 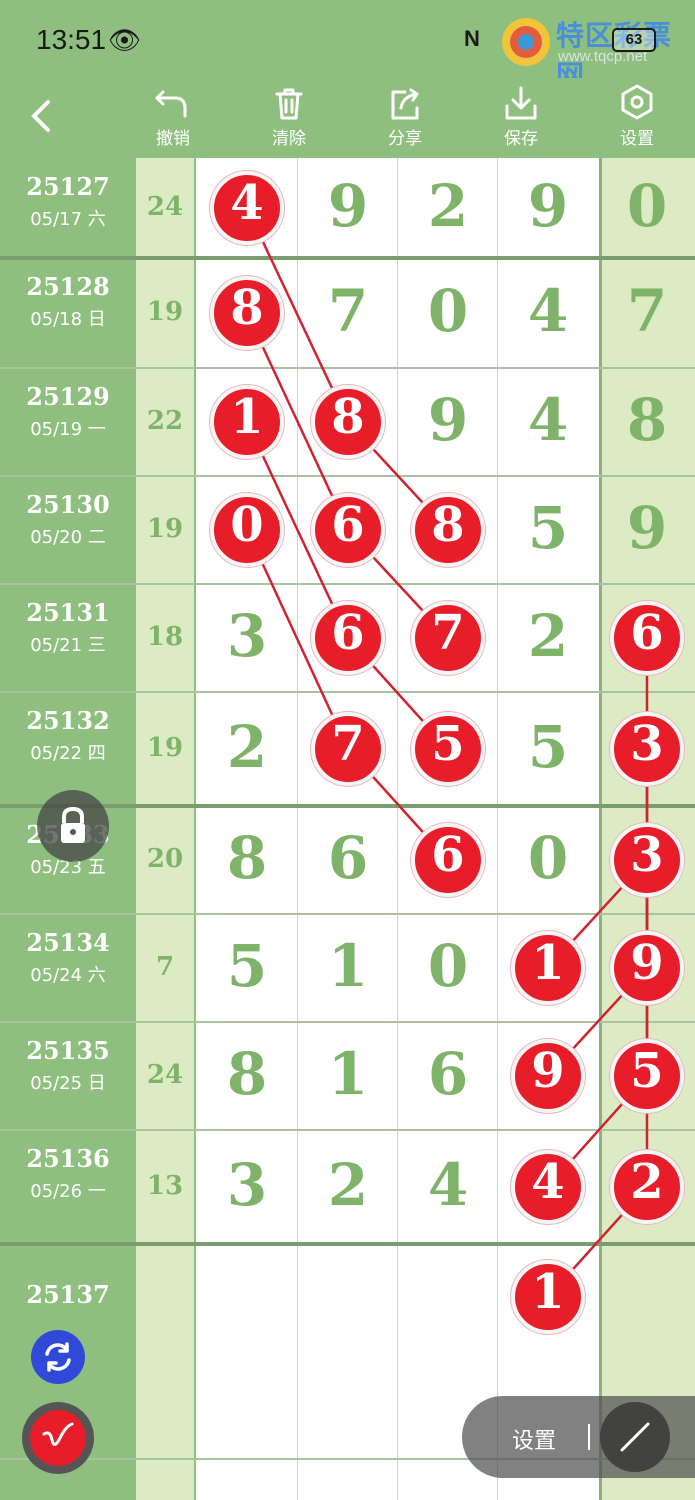 What do you see at coordinates (637, 102) in the screenshot?
I see `settings-hexagon-icon` at bounding box center [637, 102].